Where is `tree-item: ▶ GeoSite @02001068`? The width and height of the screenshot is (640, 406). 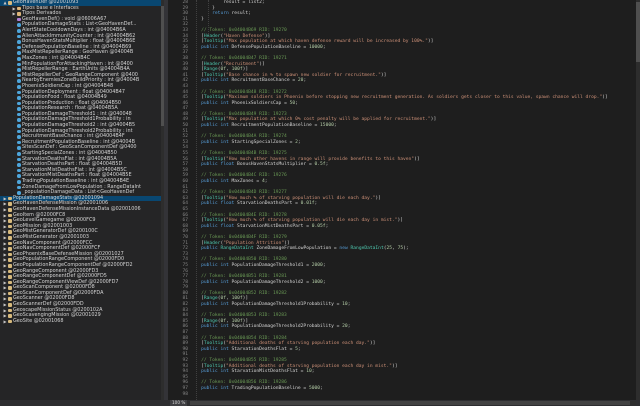 tree-item: ▶ GeoSite @02001068 is located at coordinates (82, 321).